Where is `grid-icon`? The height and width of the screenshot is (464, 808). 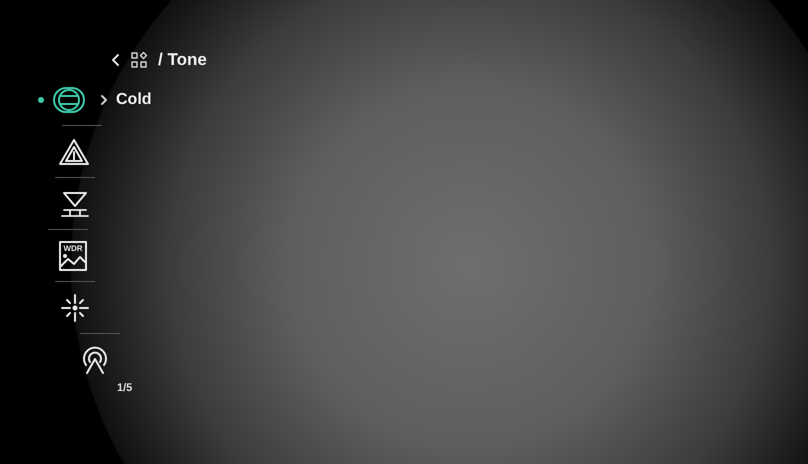
grid-icon is located at coordinates (139, 60).